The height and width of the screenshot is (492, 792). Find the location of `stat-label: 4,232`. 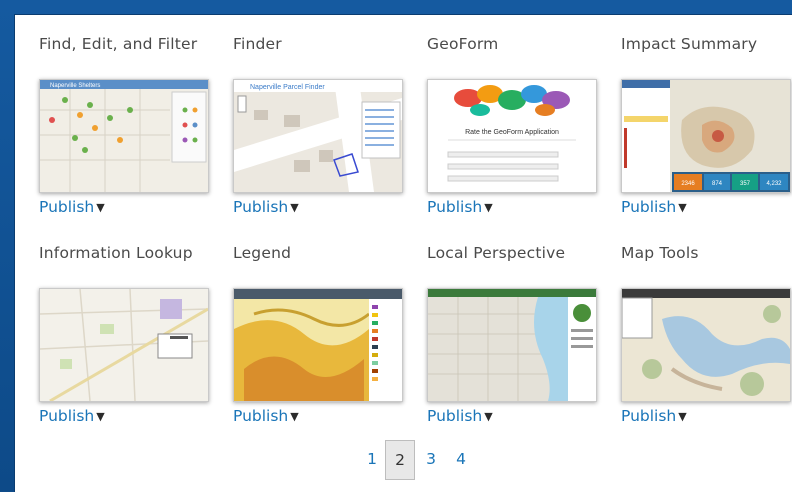

stat-label: 4,232 is located at coordinates (774, 184).